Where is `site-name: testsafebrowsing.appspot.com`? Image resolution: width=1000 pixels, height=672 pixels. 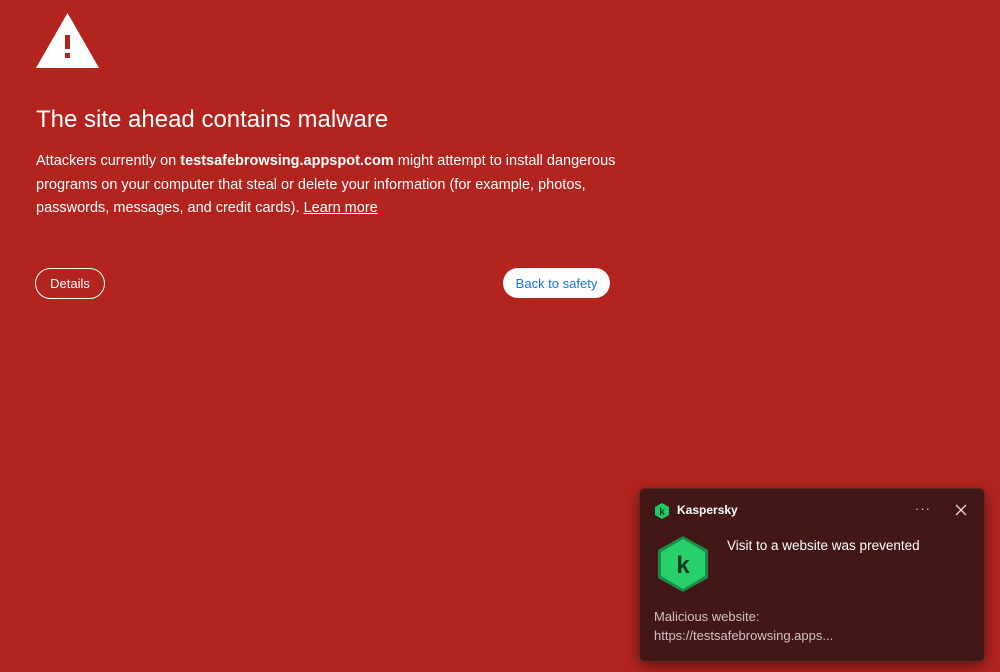 site-name: testsafebrowsing.appspot.com is located at coordinates (287, 161).